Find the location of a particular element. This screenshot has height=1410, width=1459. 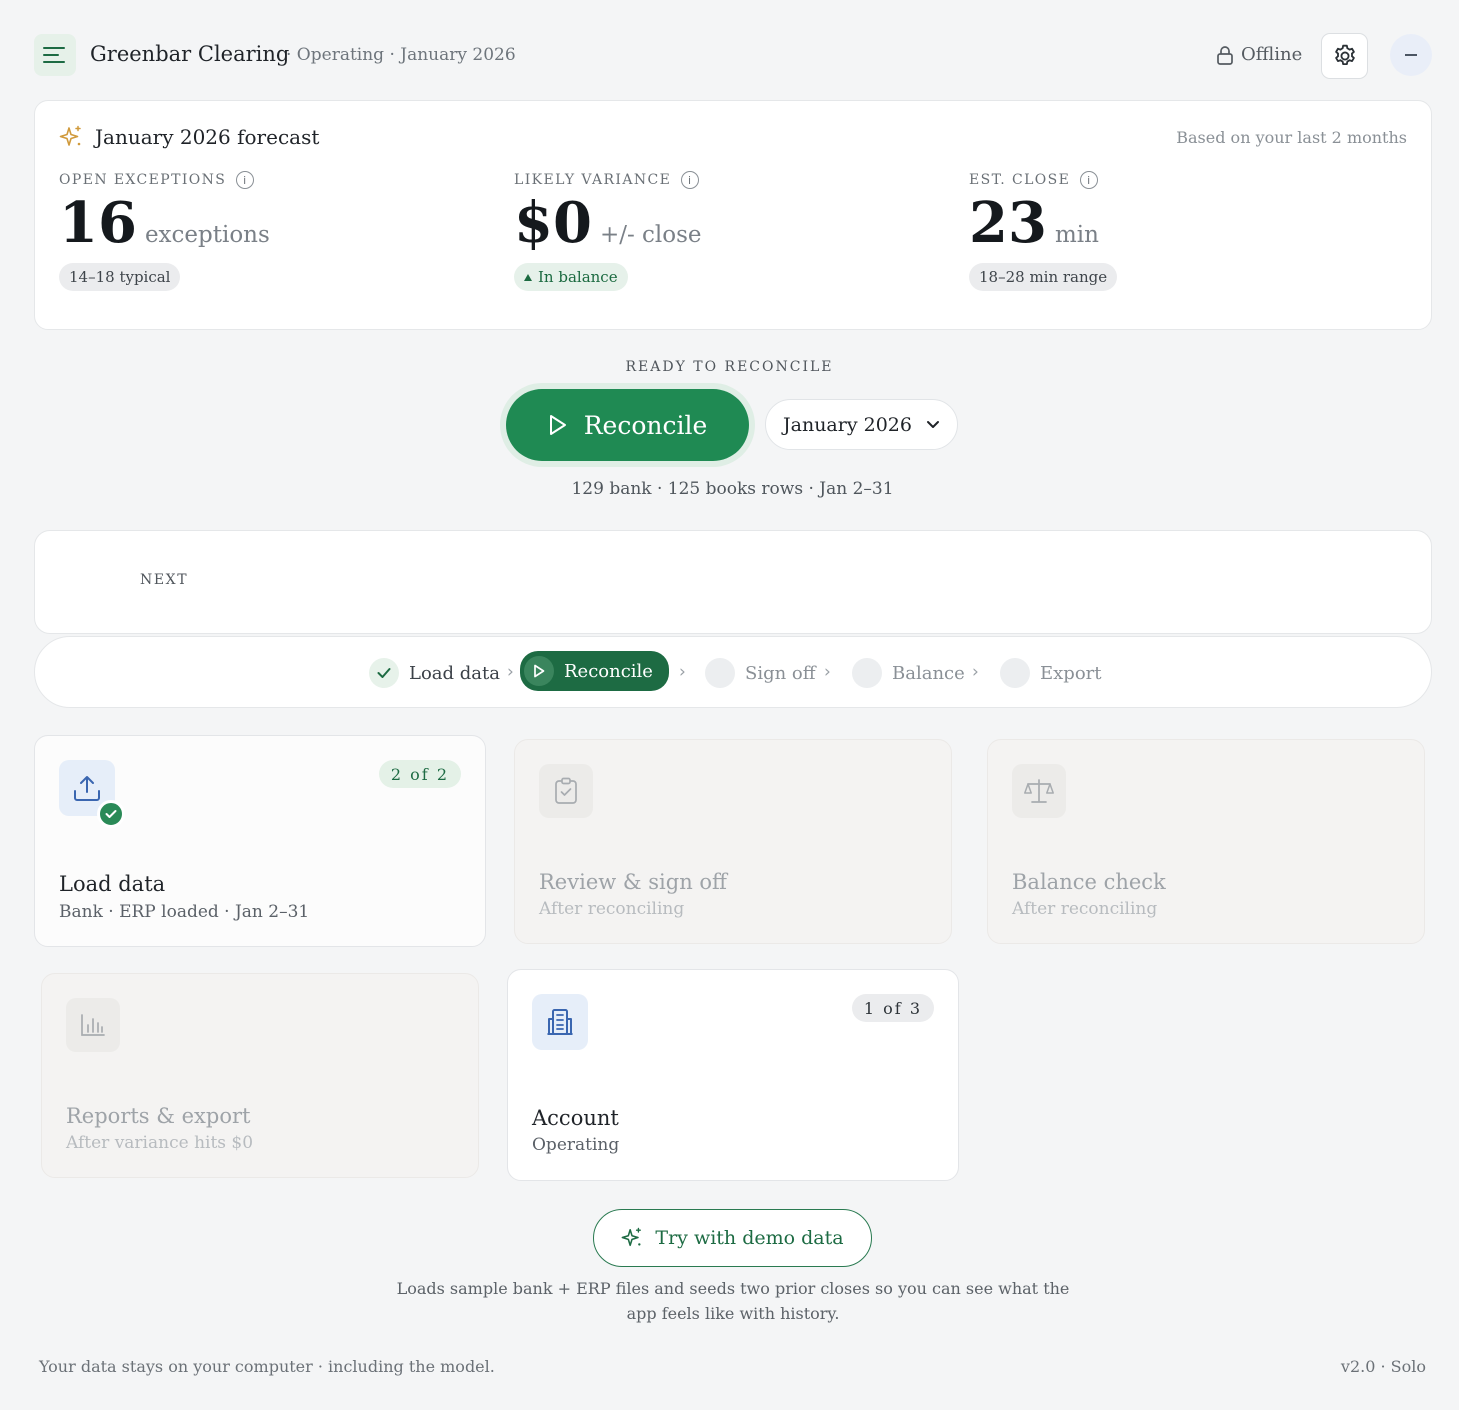

step-reconcile: Reconcile is located at coordinates (594, 671).